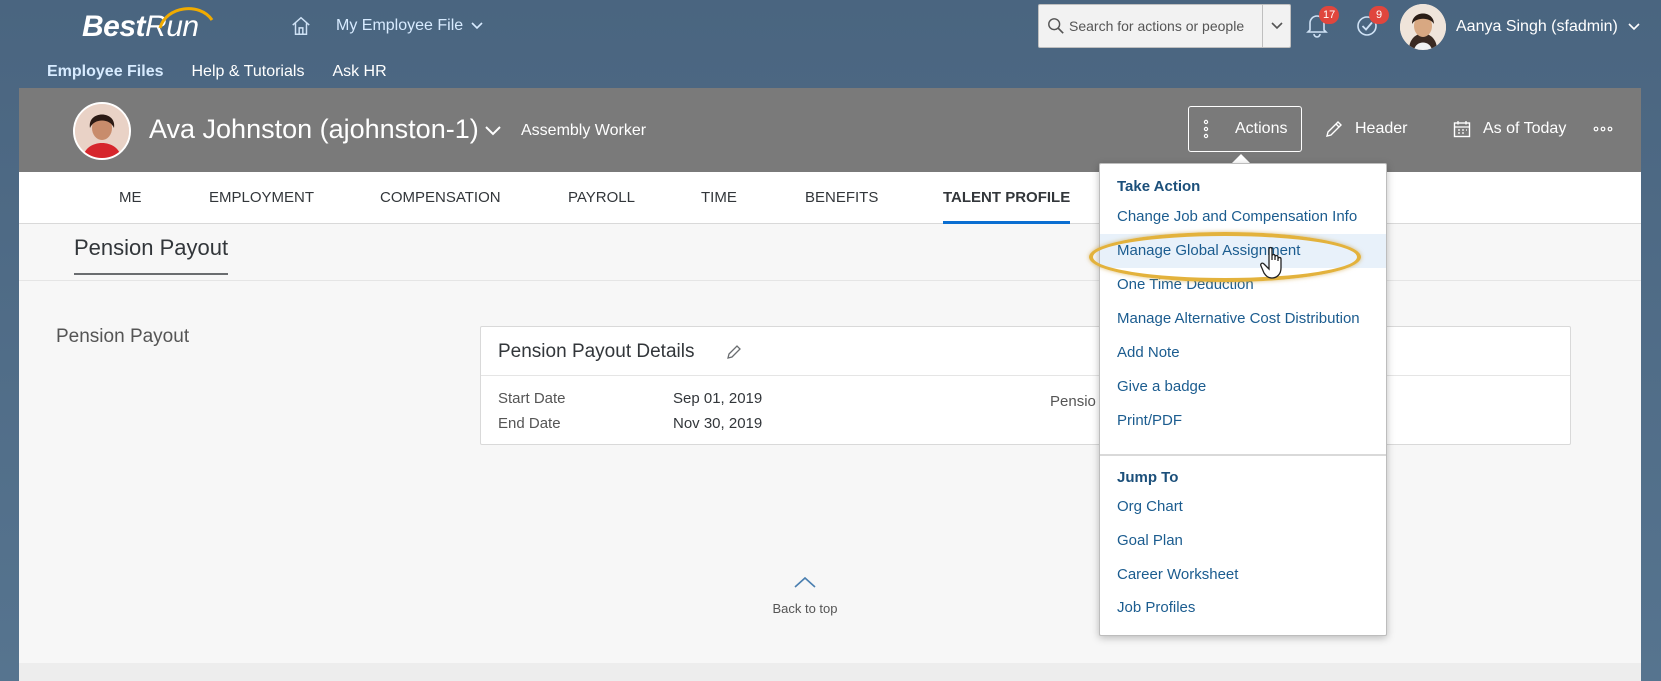 The image size is (1661, 681). I want to click on more-horizontal-icon, so click(1603, 129).